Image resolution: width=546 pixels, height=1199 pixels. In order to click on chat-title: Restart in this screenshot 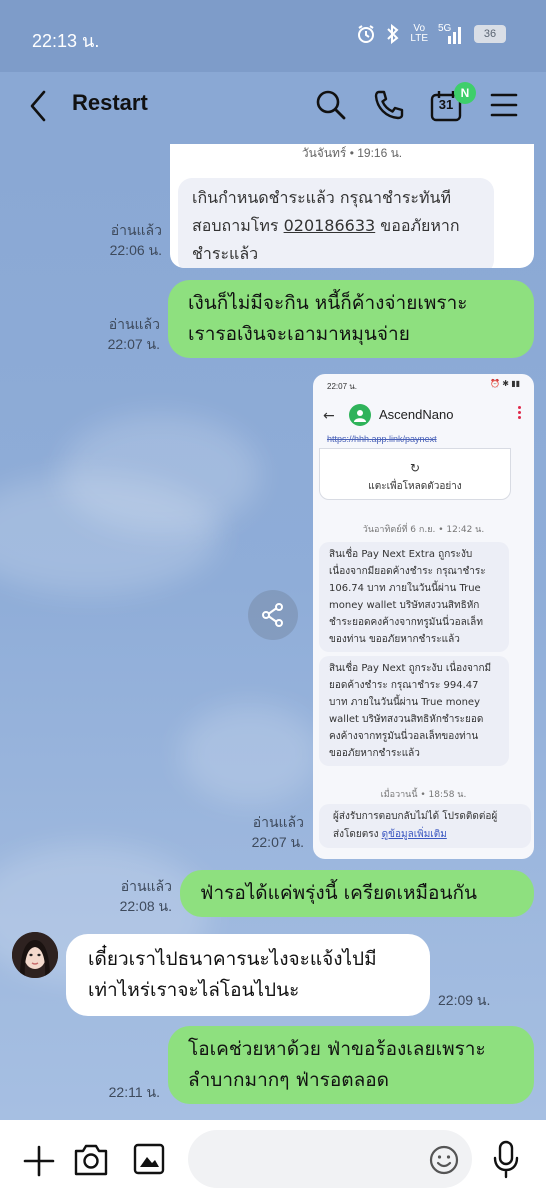, I will do `click(110, 103)`.